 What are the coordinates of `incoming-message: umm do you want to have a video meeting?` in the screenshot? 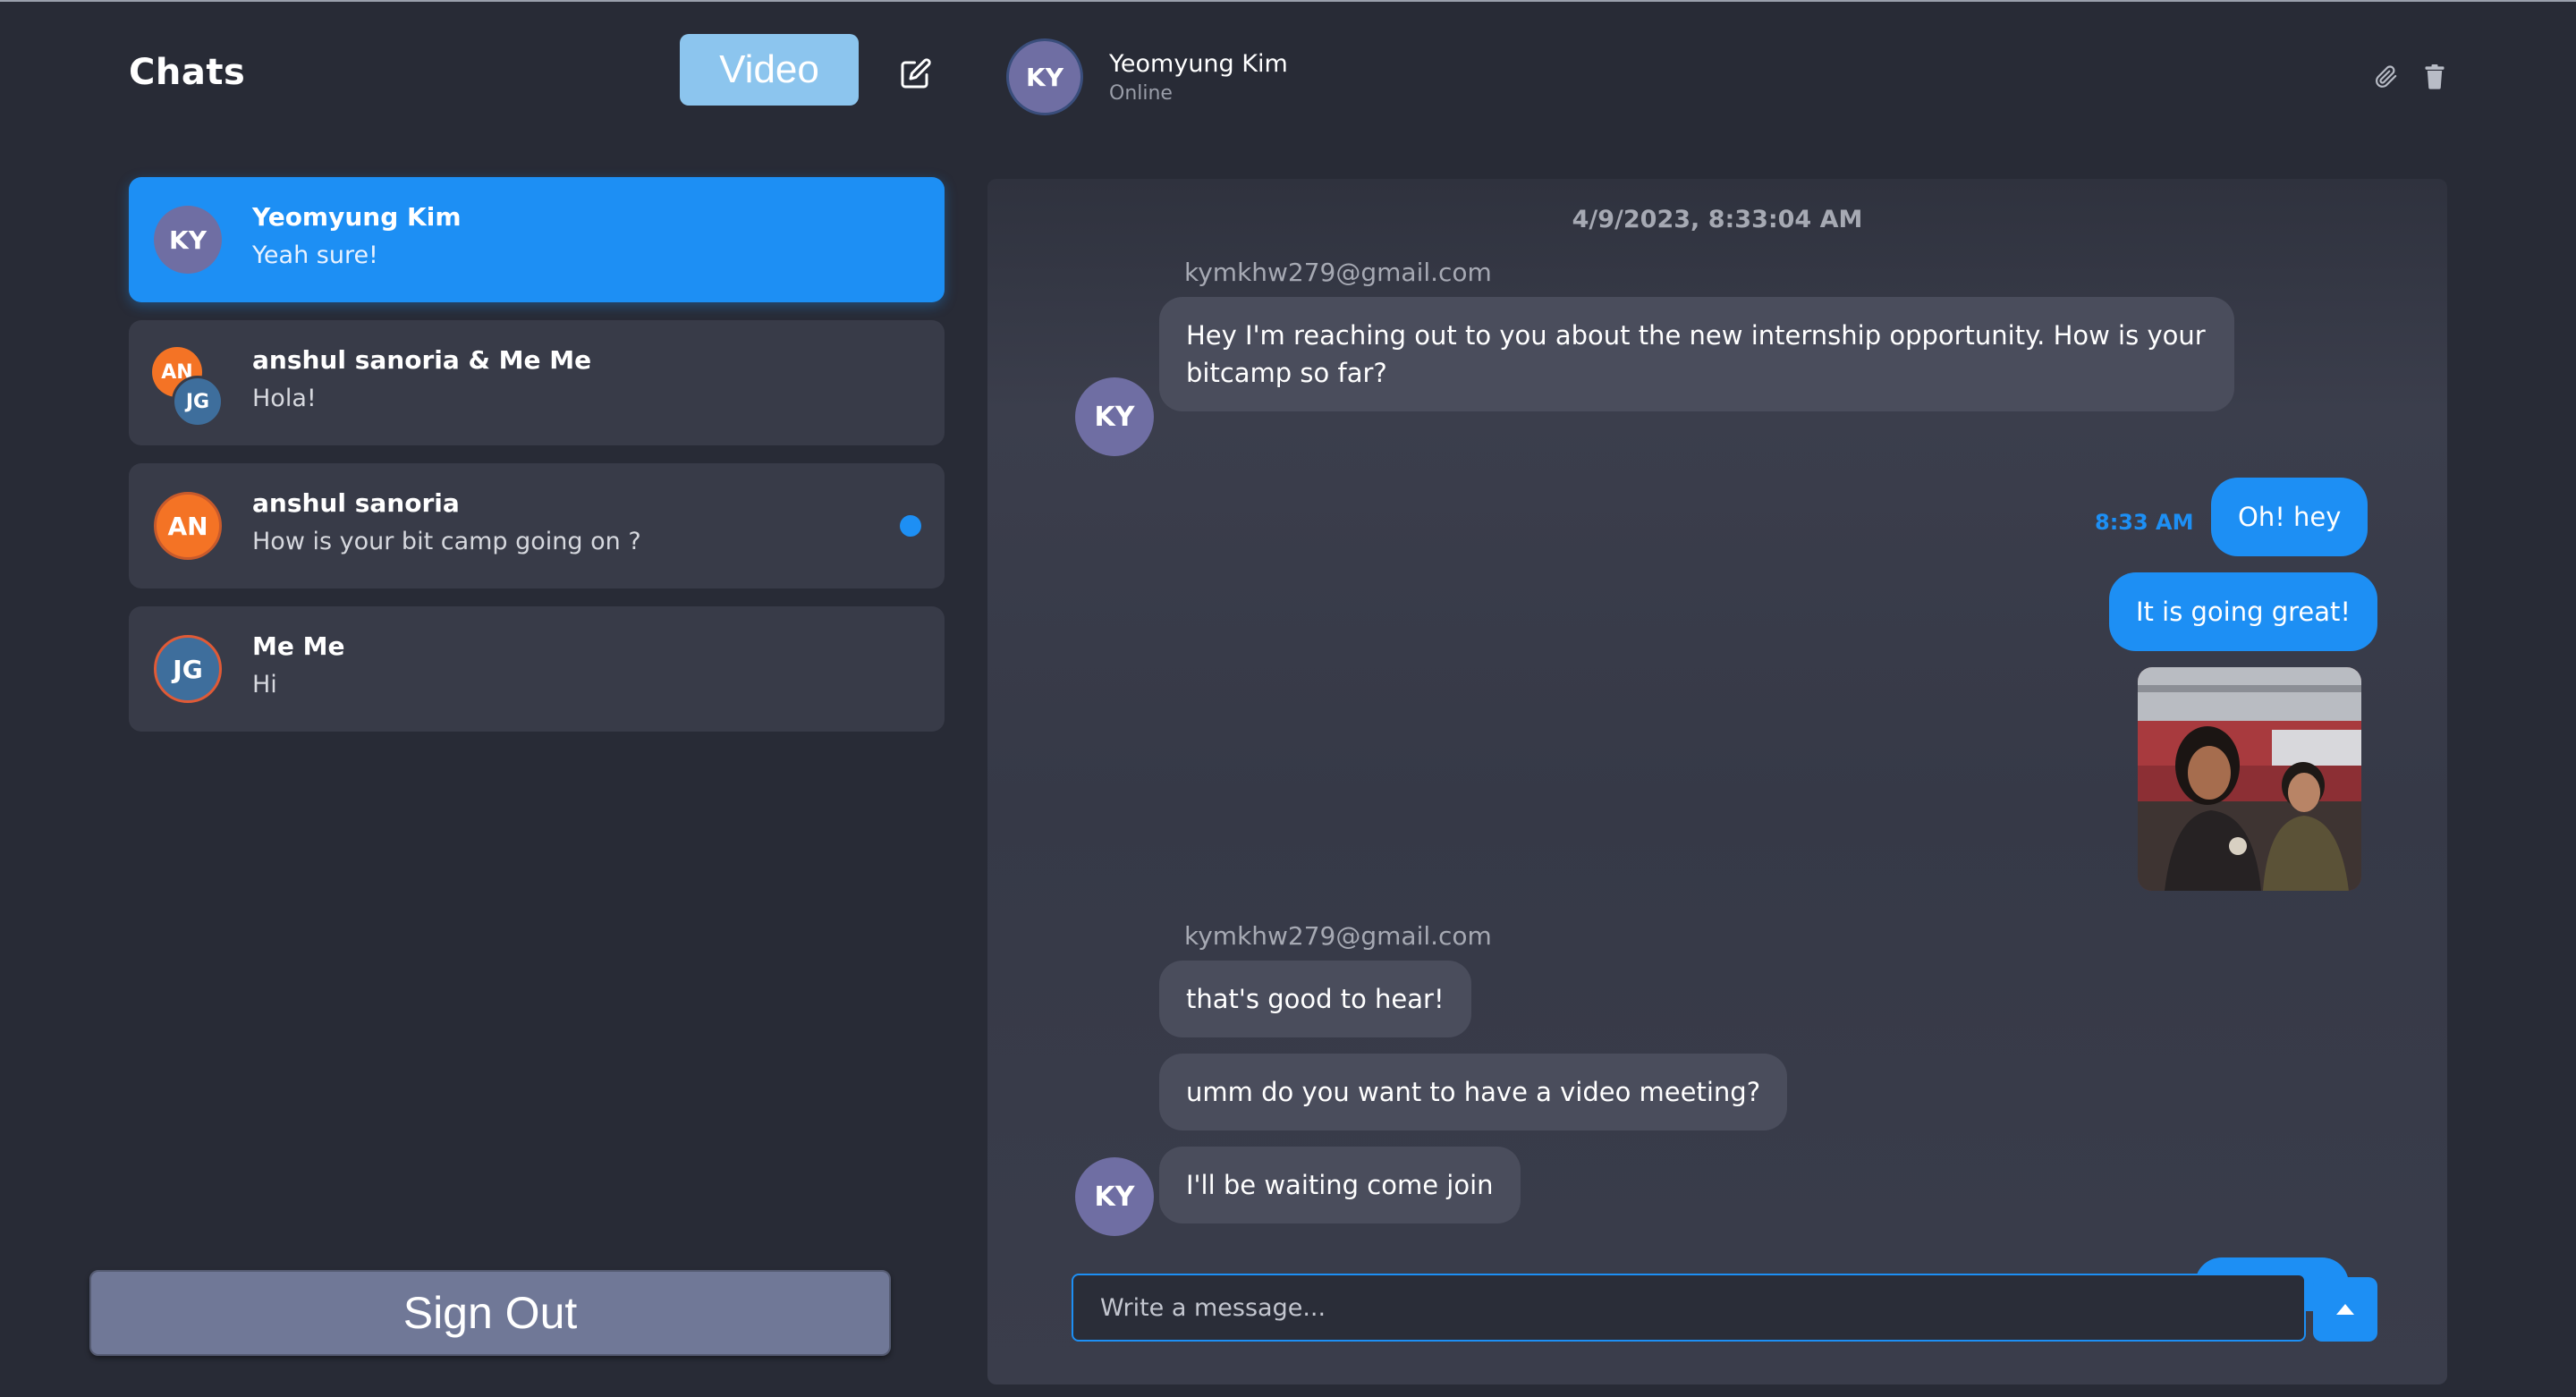 It's located at (1473, 1092).